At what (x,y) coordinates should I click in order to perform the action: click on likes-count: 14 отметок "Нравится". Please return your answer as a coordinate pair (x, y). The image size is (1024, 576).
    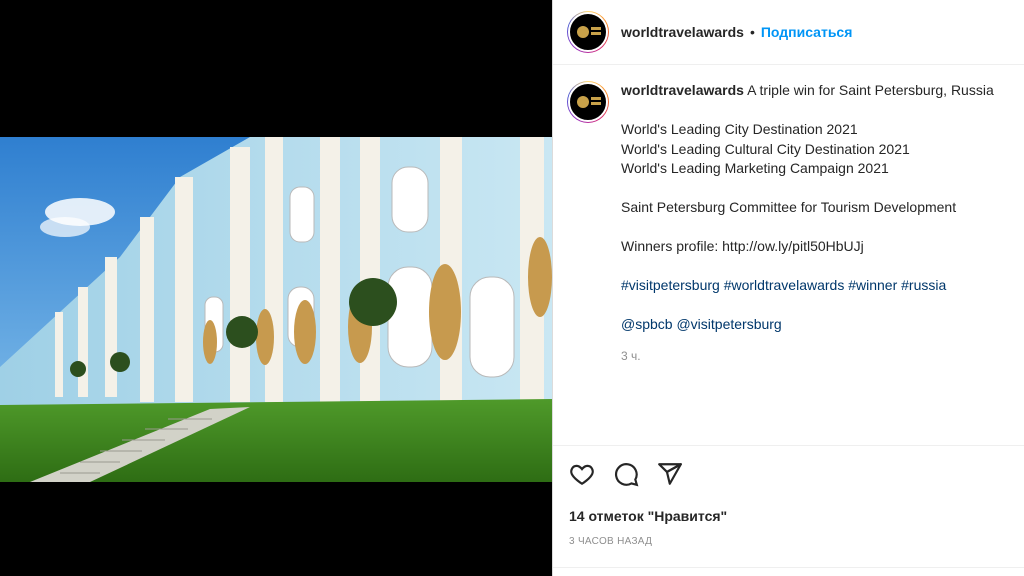
    Looking at the image, I should click on (788, 516).